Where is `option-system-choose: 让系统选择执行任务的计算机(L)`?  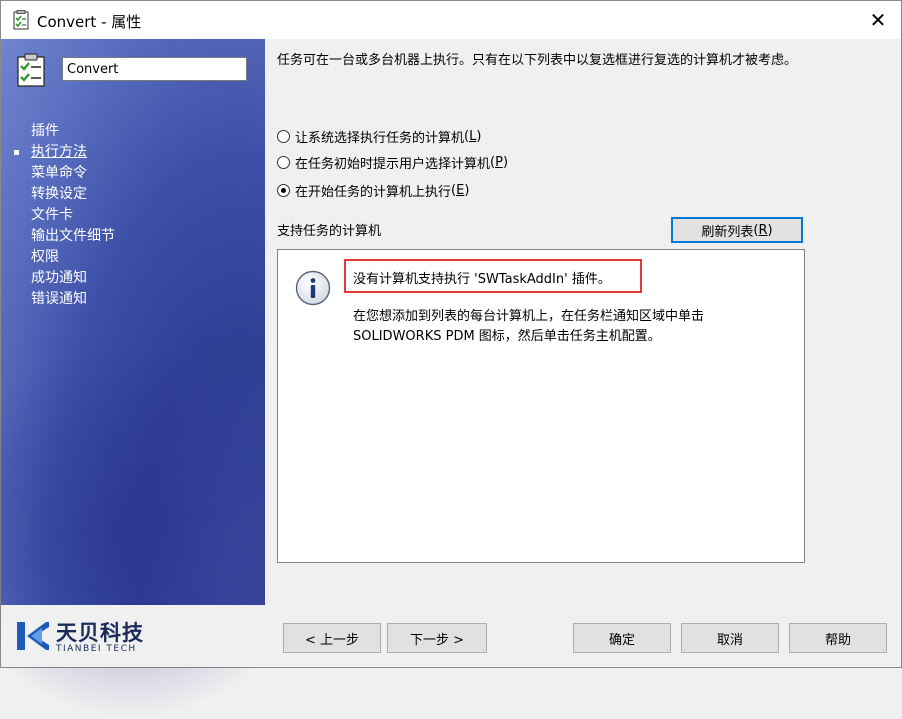 option-system-choose: 让系统选择执行任务的计算机(L) is located at coordinates (379, 136).